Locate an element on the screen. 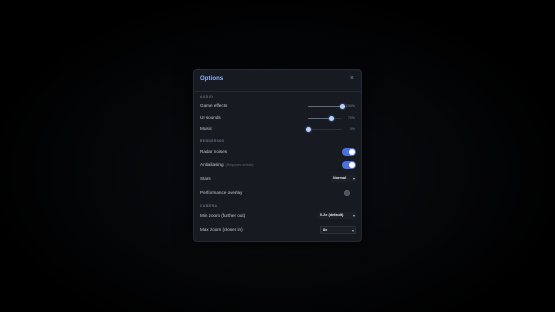 The image size is (555, 312). slider-track is located at coordinates (325, 129).